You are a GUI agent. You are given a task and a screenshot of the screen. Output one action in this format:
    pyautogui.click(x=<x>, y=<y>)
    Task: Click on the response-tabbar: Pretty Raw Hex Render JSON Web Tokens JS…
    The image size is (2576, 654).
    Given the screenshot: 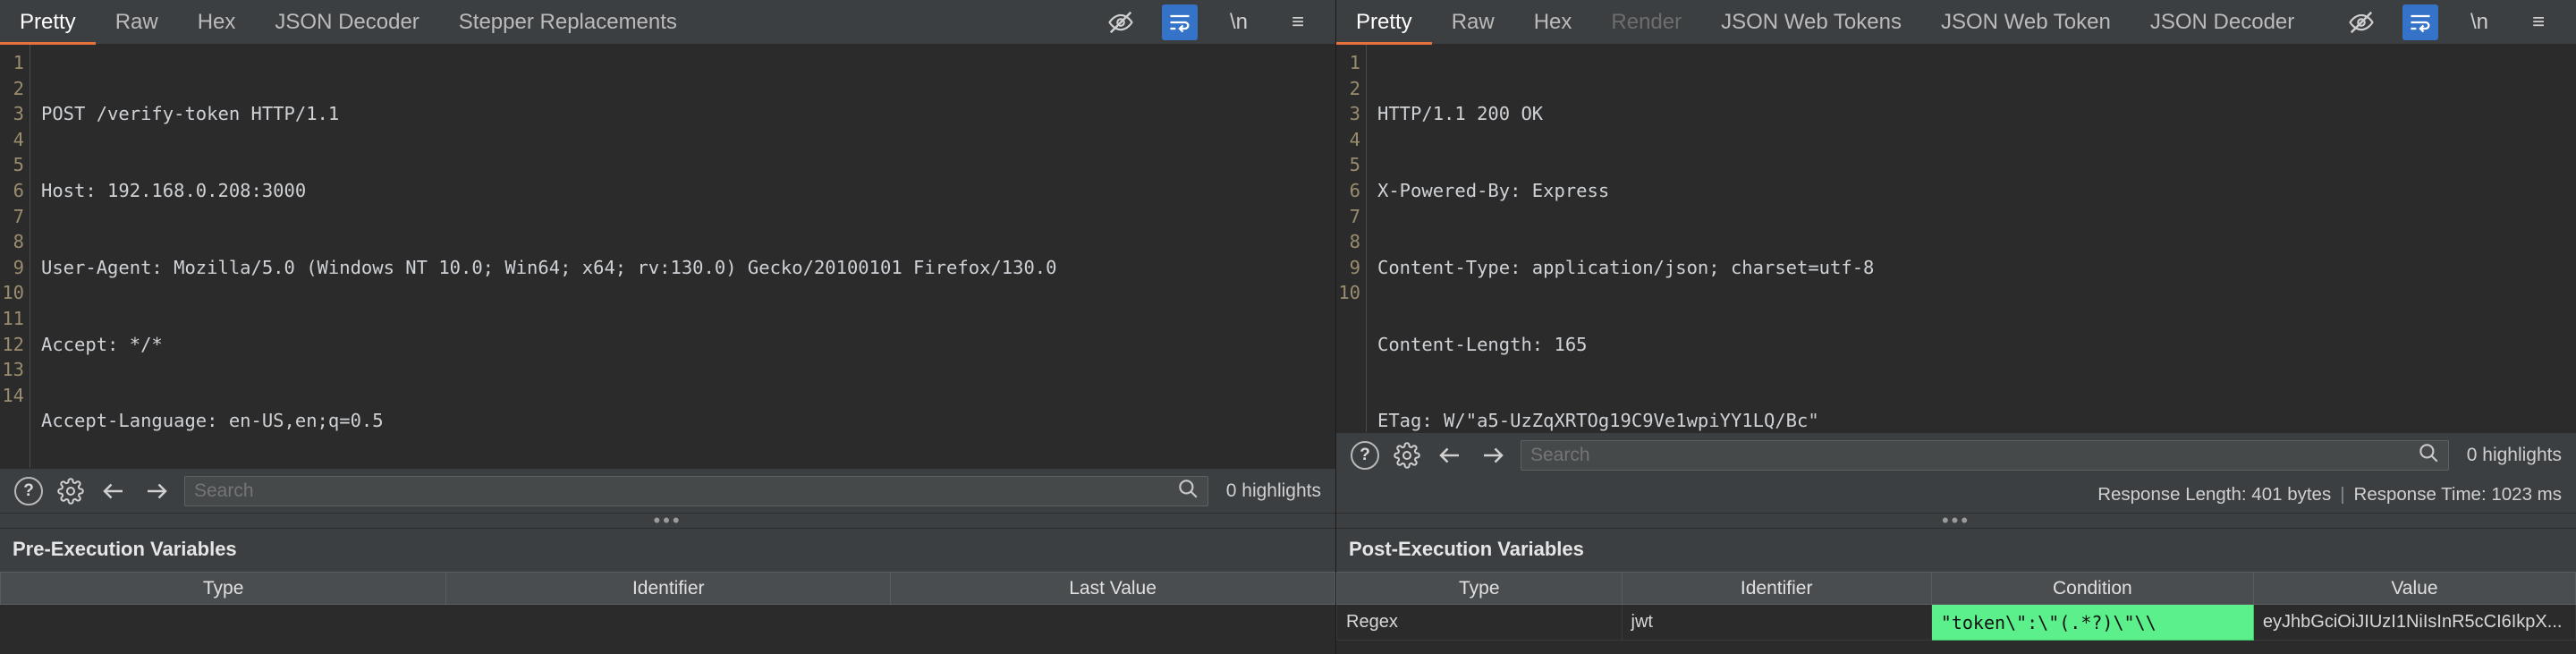 What is the action you would take?
    pyautogui.click(x=1956, y=23)
    